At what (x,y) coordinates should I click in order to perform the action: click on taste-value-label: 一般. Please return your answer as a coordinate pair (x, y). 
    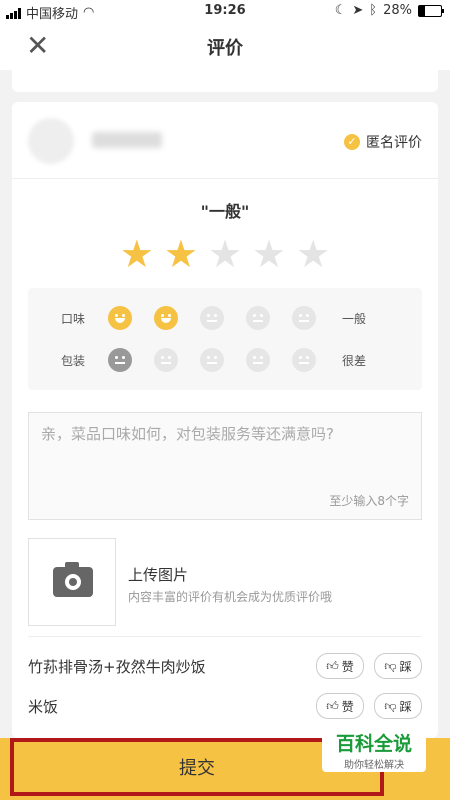
    Looking at the image, I should click on (354, 318).